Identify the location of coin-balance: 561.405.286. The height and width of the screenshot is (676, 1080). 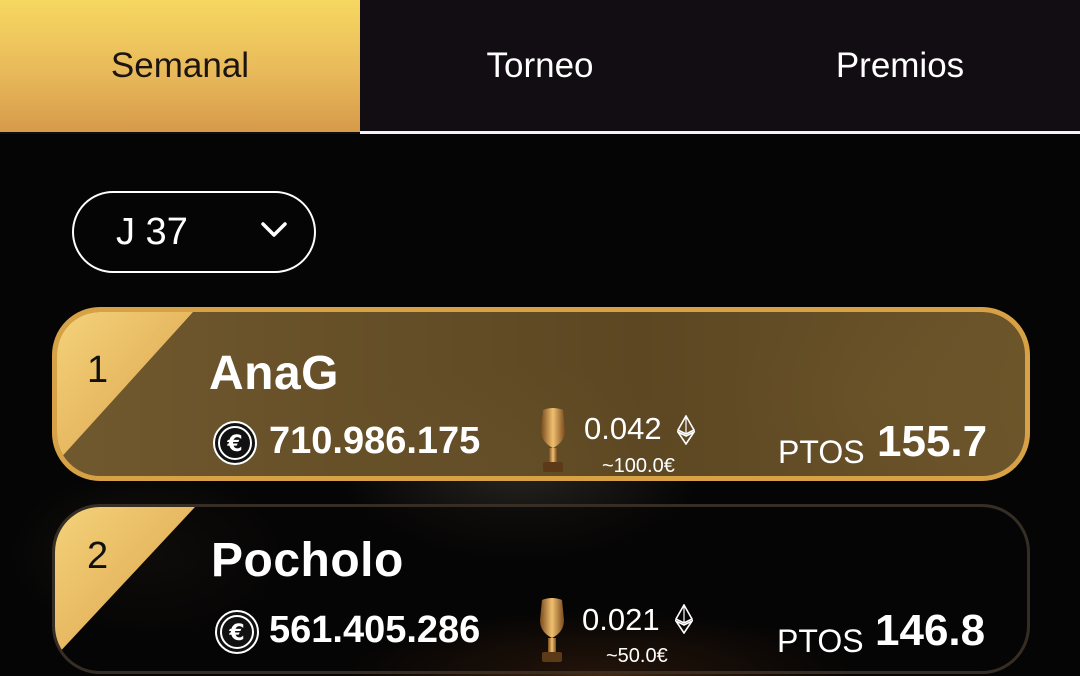
(375, 630).